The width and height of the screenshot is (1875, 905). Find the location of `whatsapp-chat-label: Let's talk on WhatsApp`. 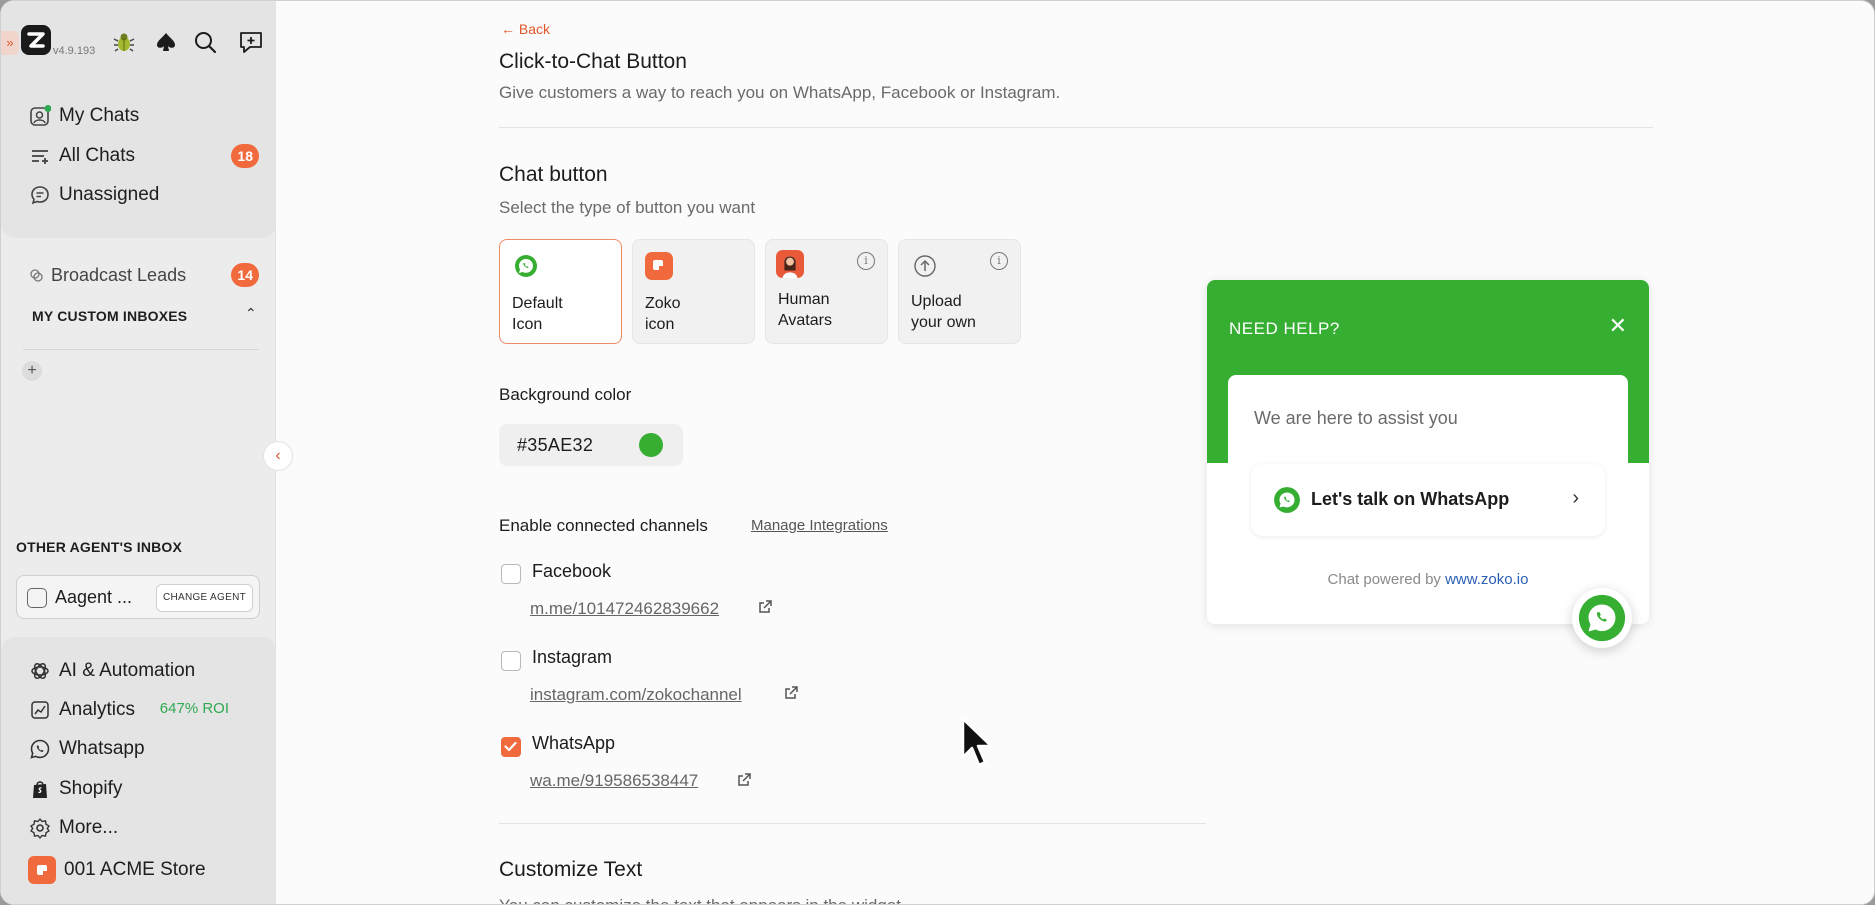

whatsapp-chat-label: Let's talk on WhatsApp is located at coordinates (1410, 499).